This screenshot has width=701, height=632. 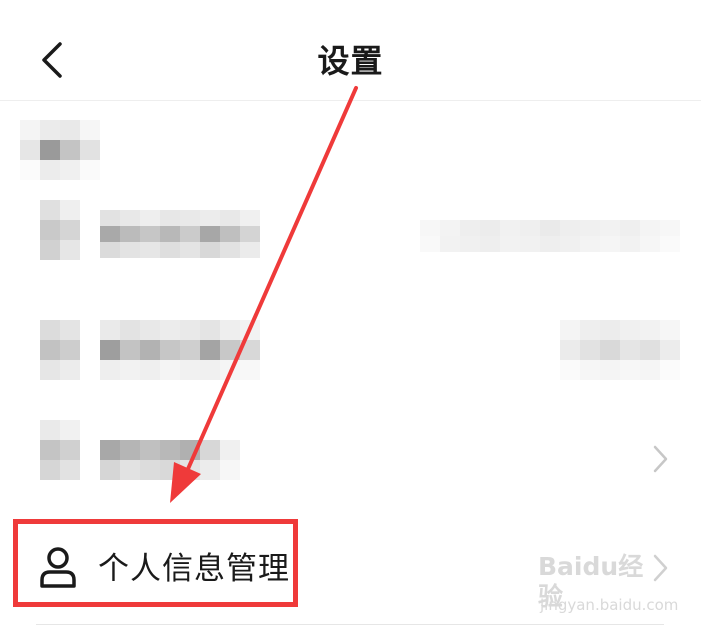 I want to click on baidu-watermark: Baidu经验 jingyan.baidu.com, so click(x=608, y=588).